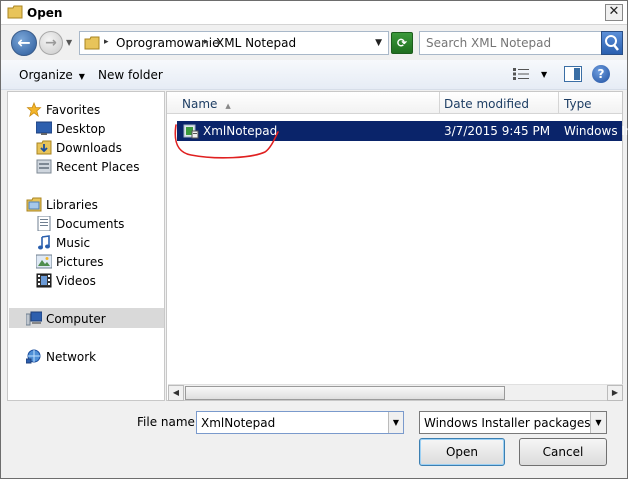 The image size is (628, 479). Describe the element at coordinates (73, 243) in the screenshot. I see `nav-label: Music` at that location.